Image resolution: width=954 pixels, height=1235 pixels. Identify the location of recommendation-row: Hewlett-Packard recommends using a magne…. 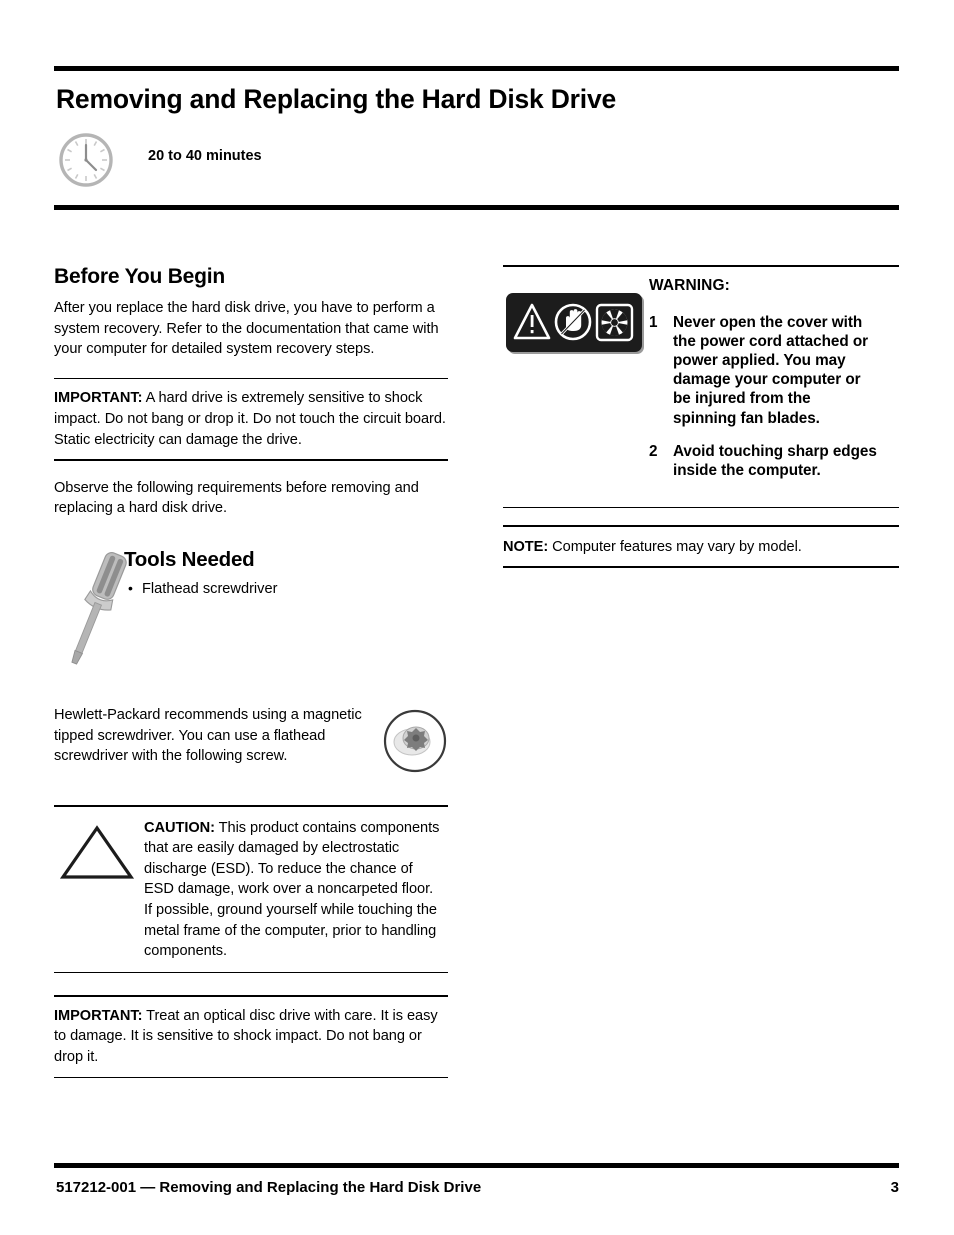
(251, 741).